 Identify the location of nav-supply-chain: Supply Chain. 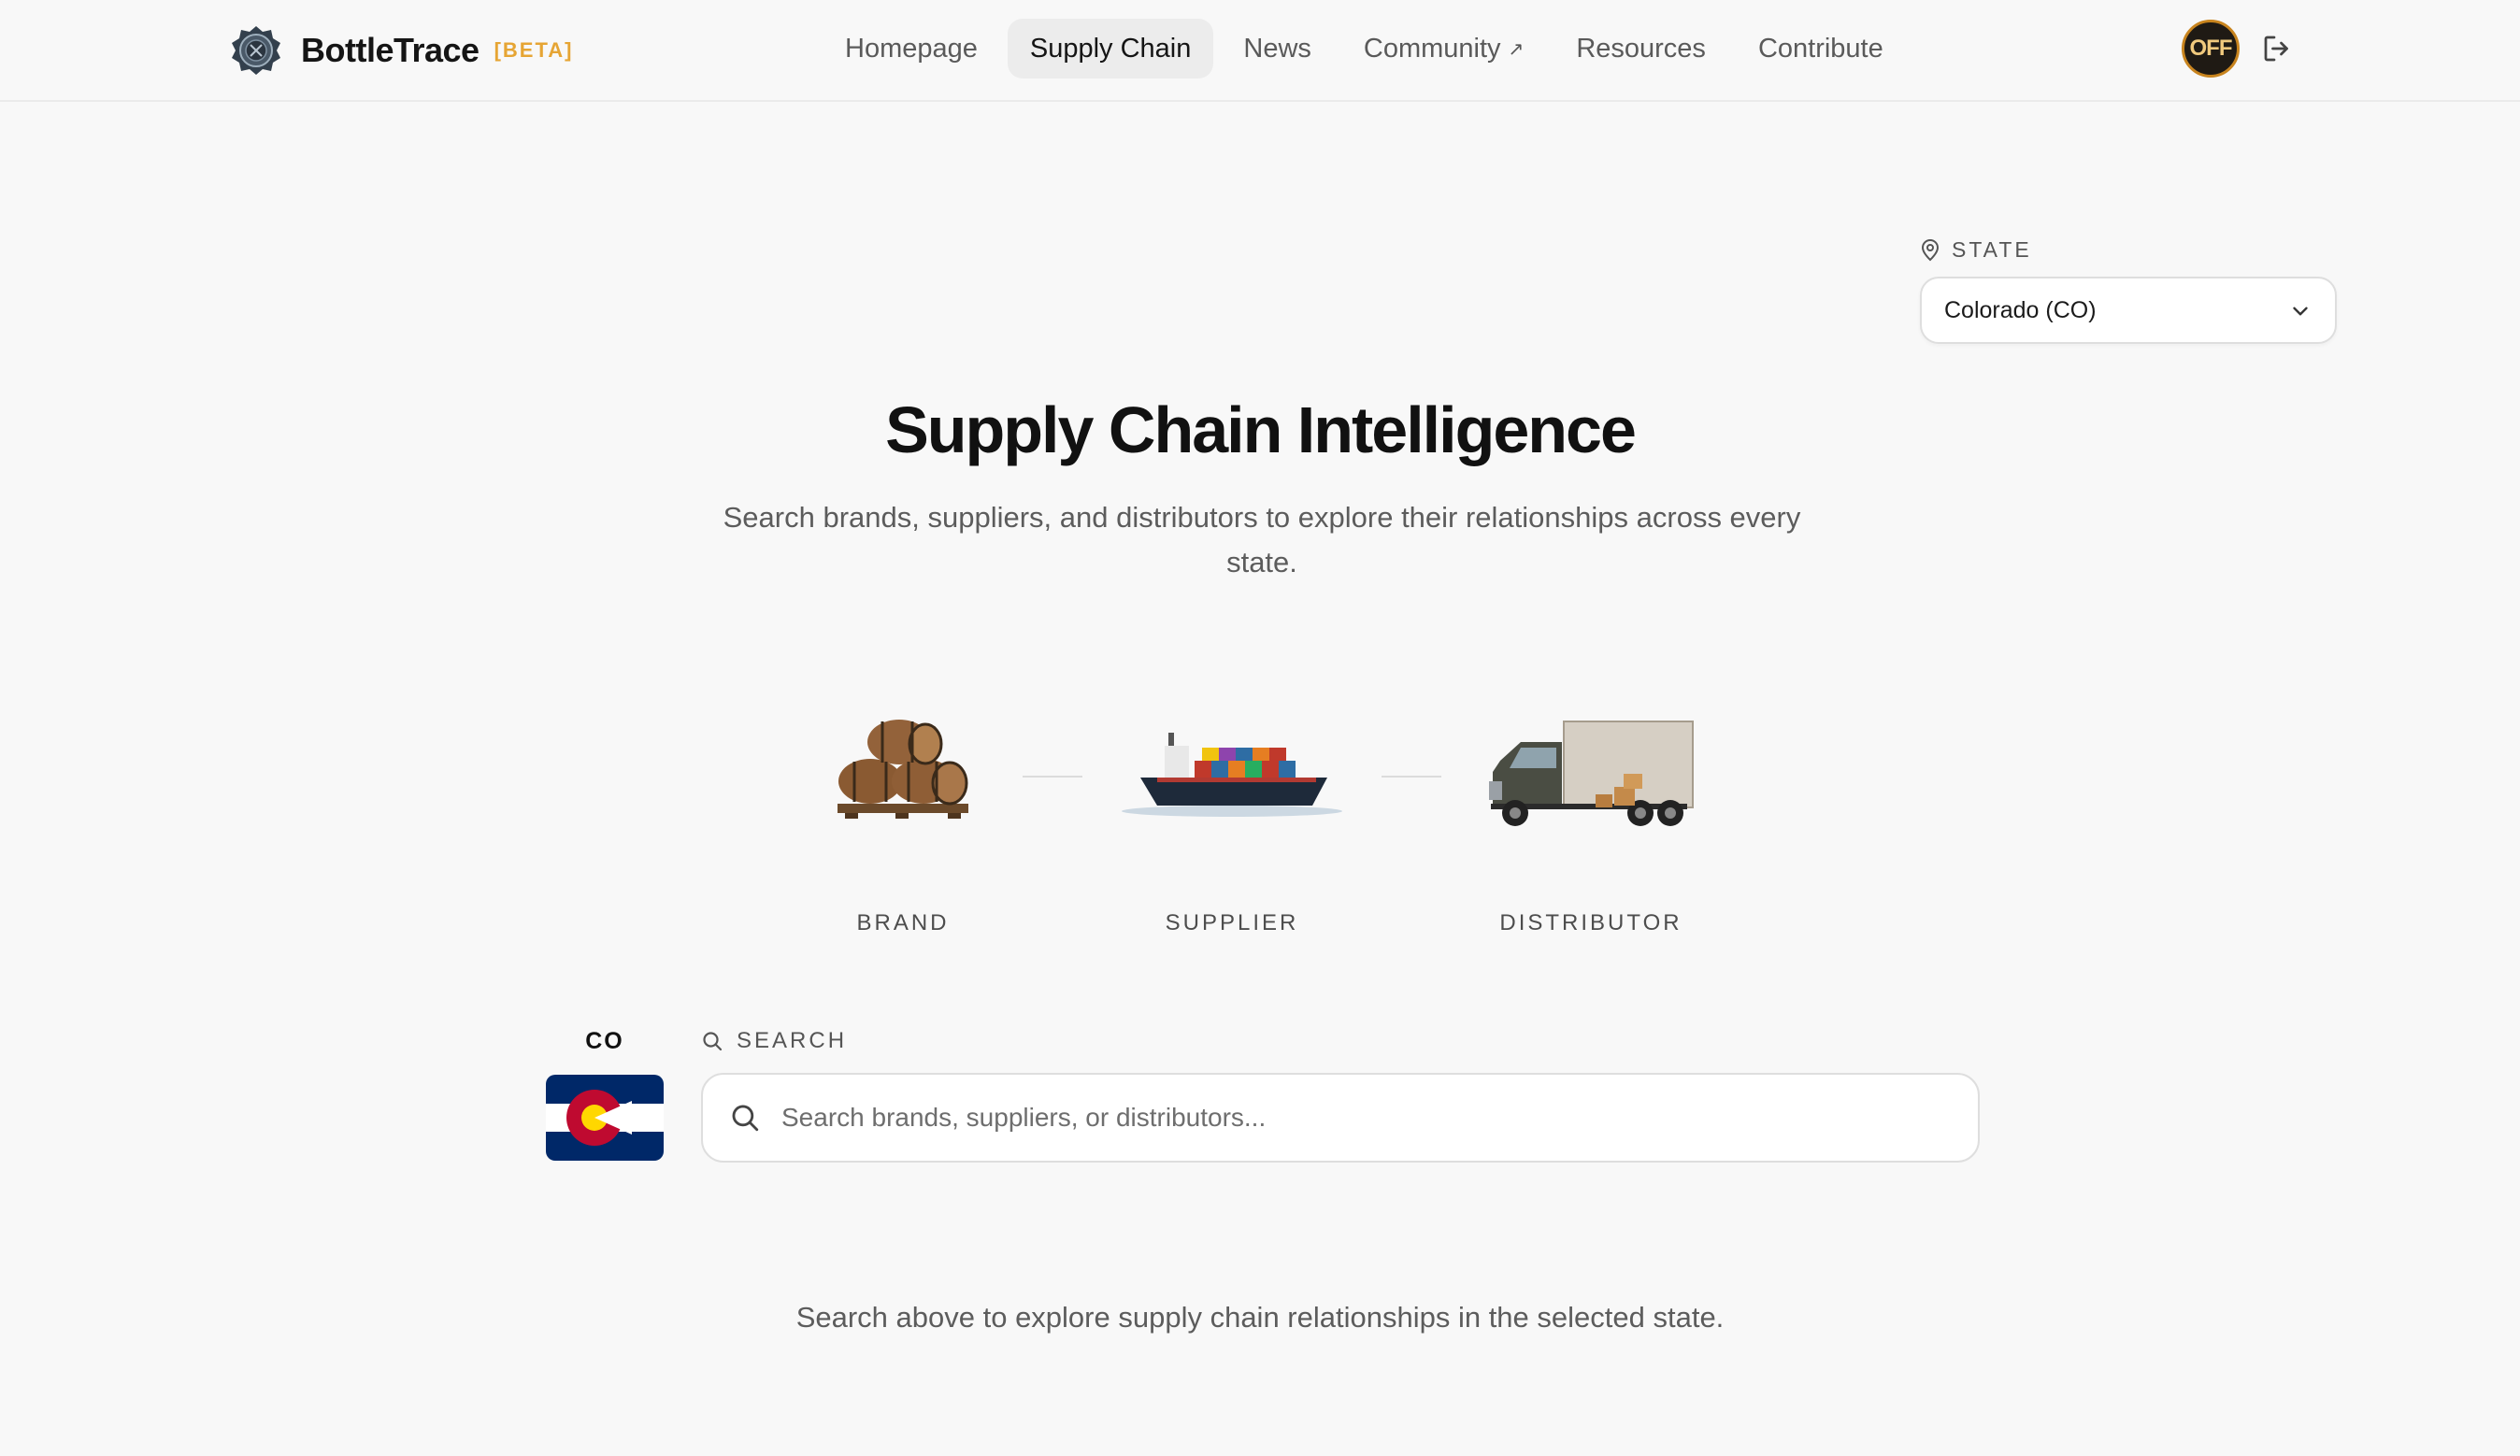
(1110, 49).